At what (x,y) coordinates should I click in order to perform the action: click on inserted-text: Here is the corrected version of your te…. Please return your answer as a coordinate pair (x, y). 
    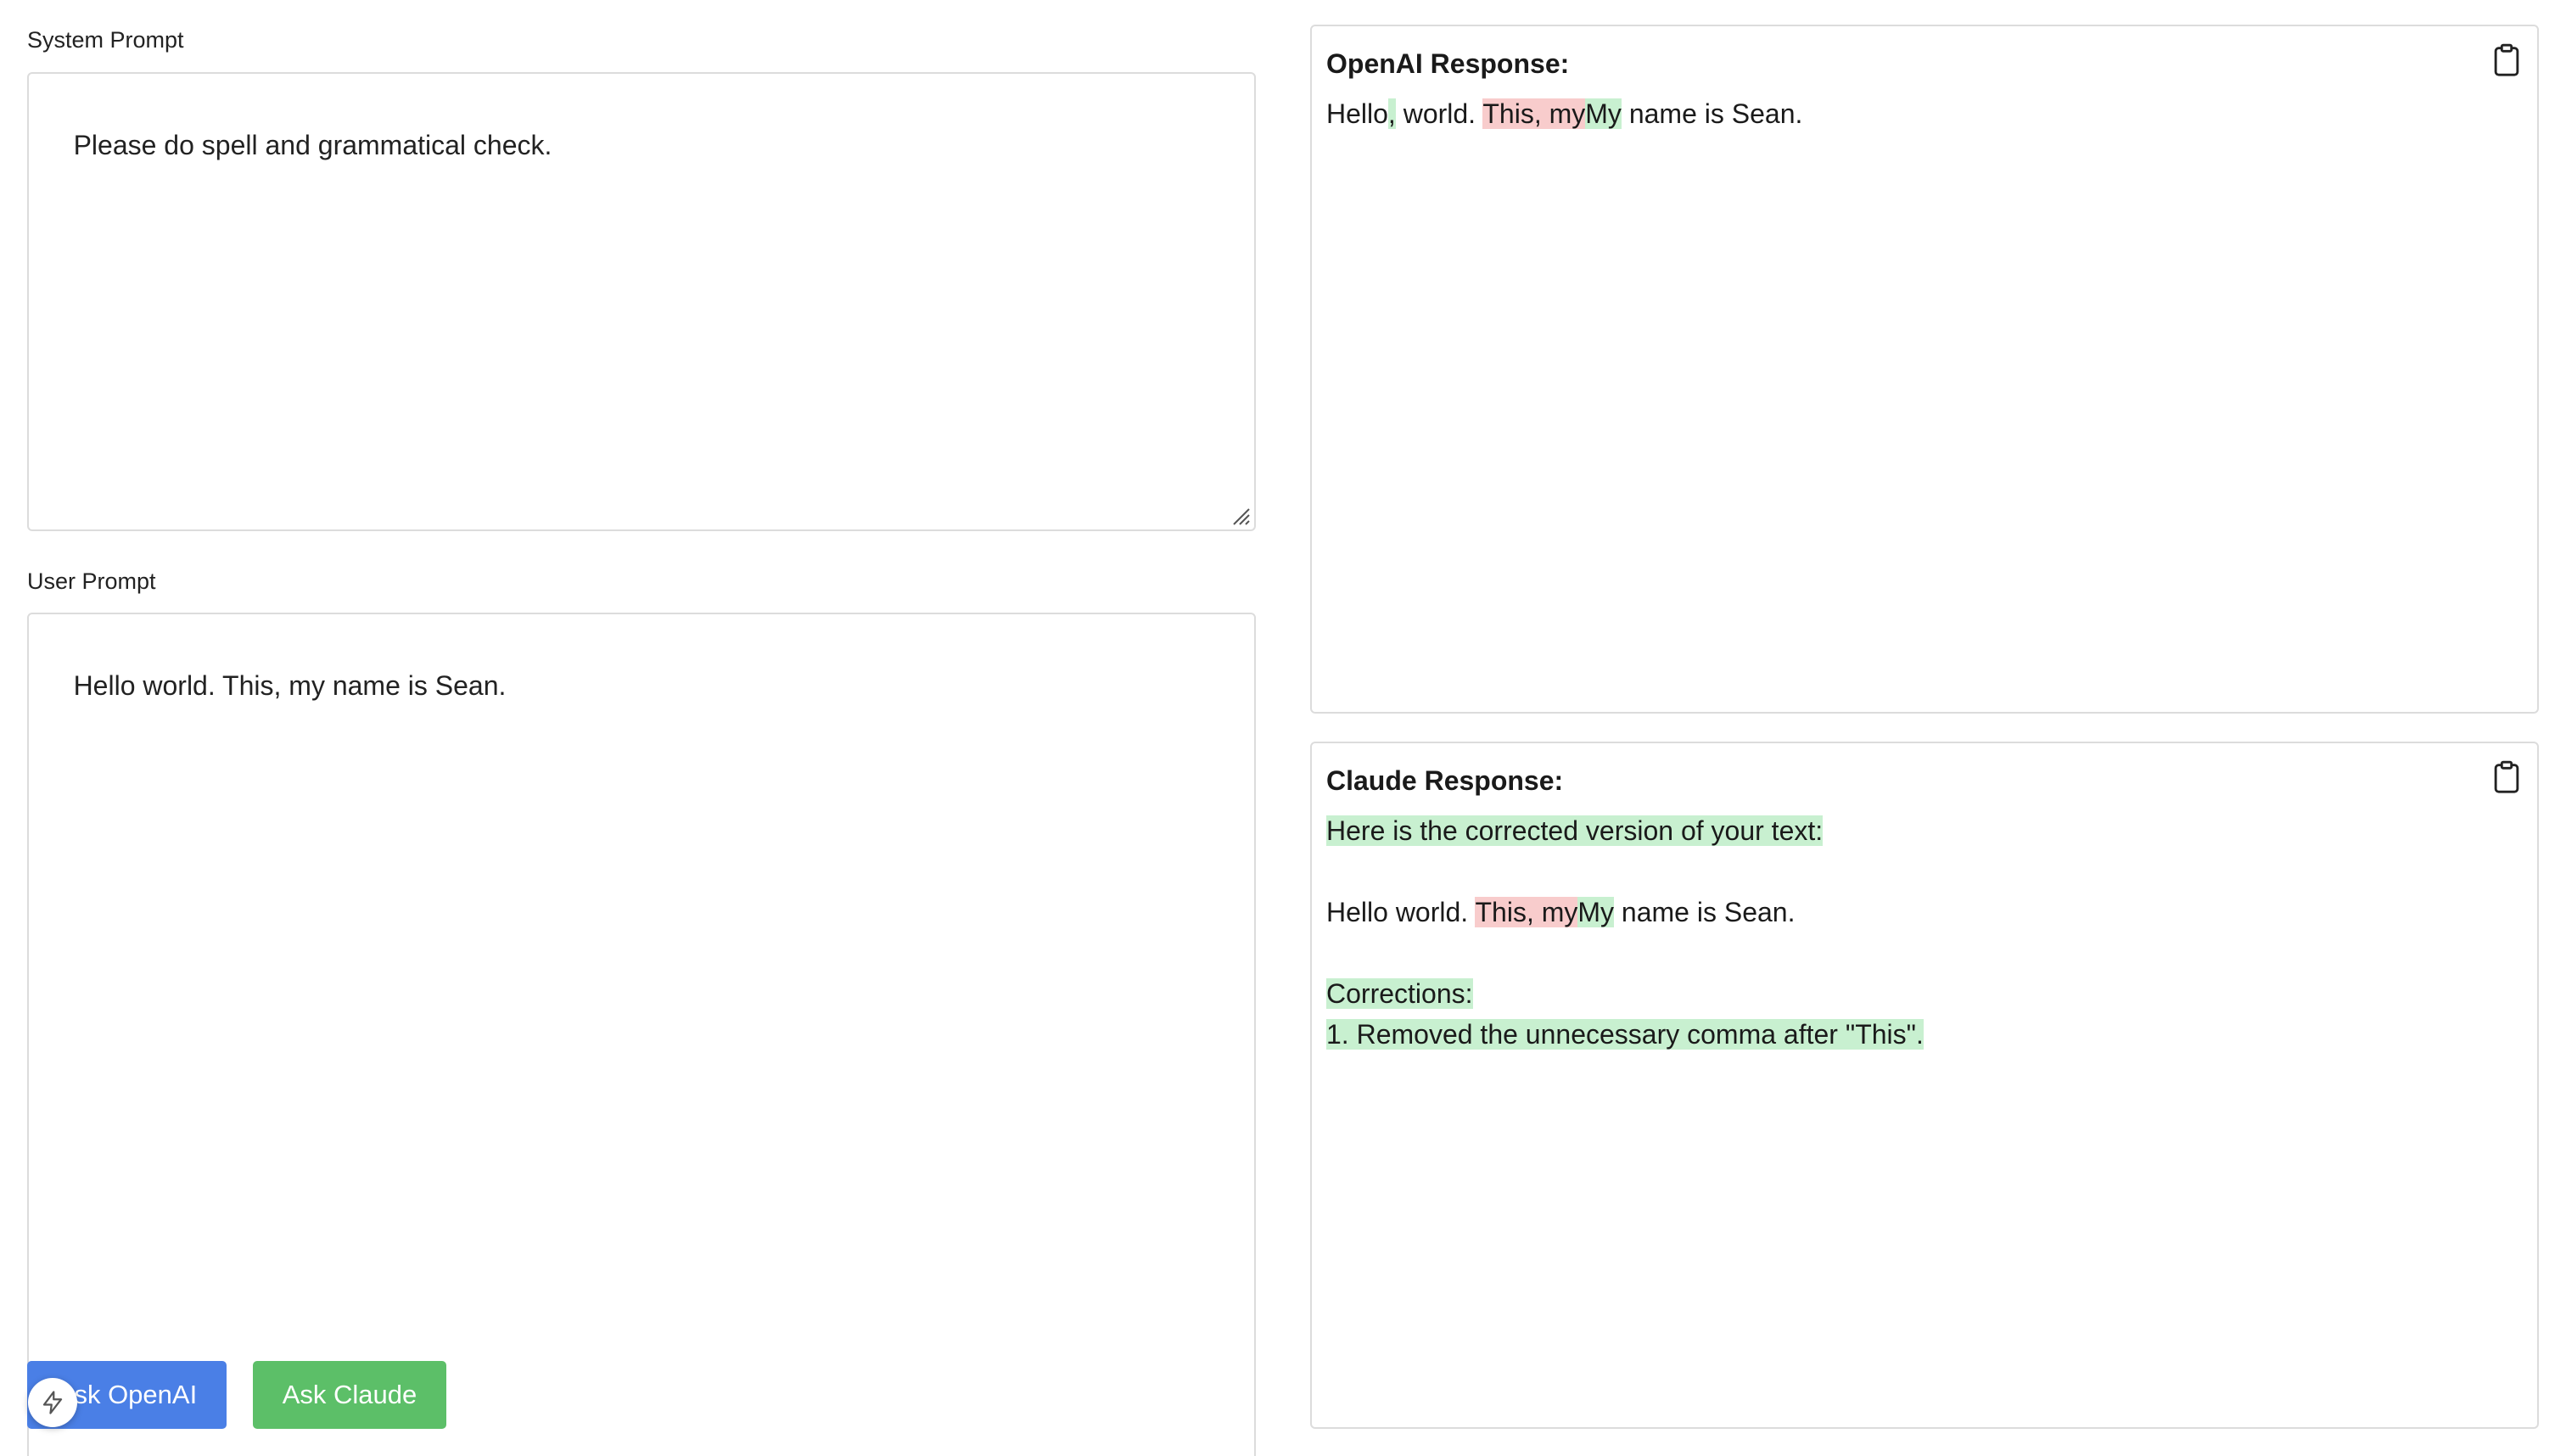
    Looking at the image, I should click on (1575, 830).